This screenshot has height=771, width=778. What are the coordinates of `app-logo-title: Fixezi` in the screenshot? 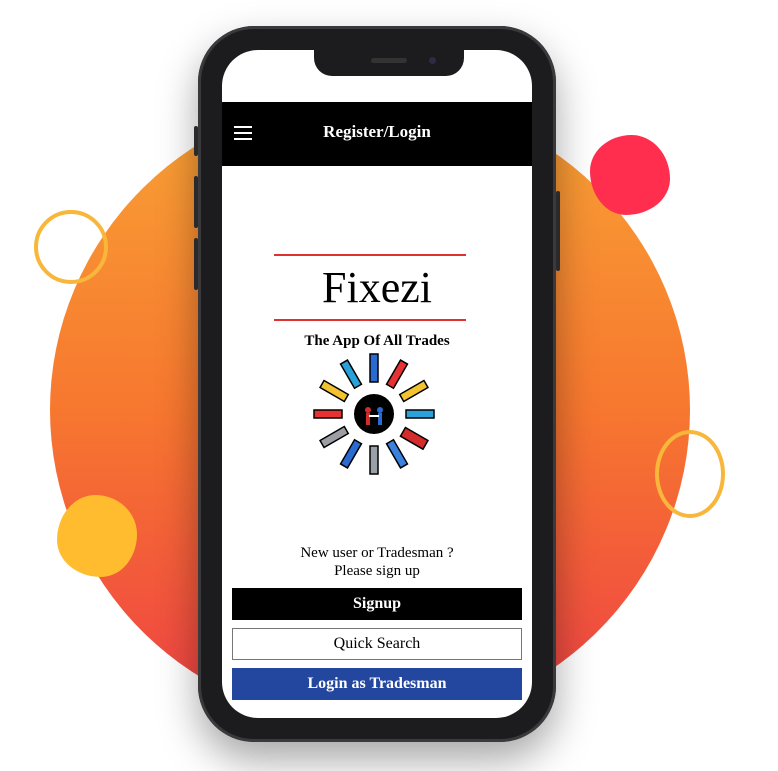 It's located at (377, 287).